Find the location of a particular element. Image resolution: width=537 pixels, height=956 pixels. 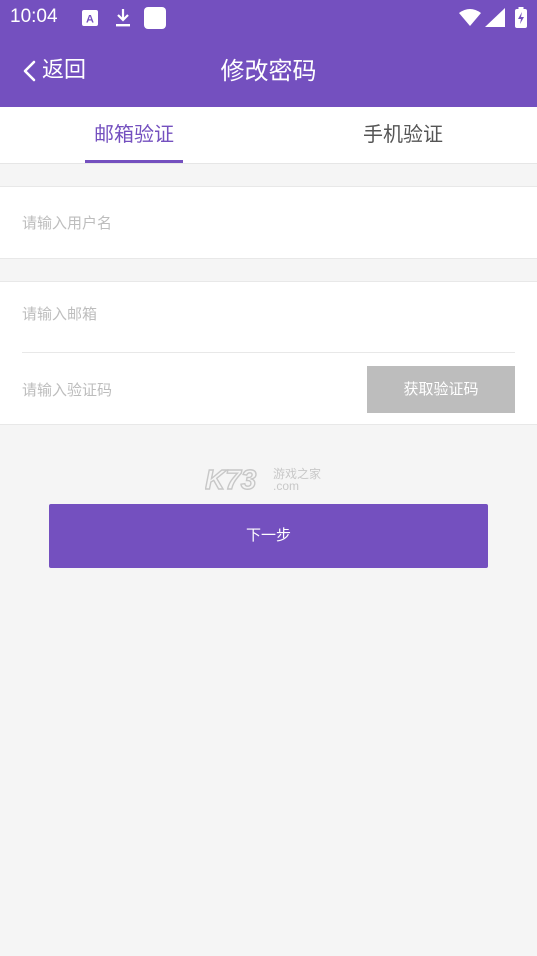

tab-email-verification: 邮箱验证 is located at coordinates (134, 135).